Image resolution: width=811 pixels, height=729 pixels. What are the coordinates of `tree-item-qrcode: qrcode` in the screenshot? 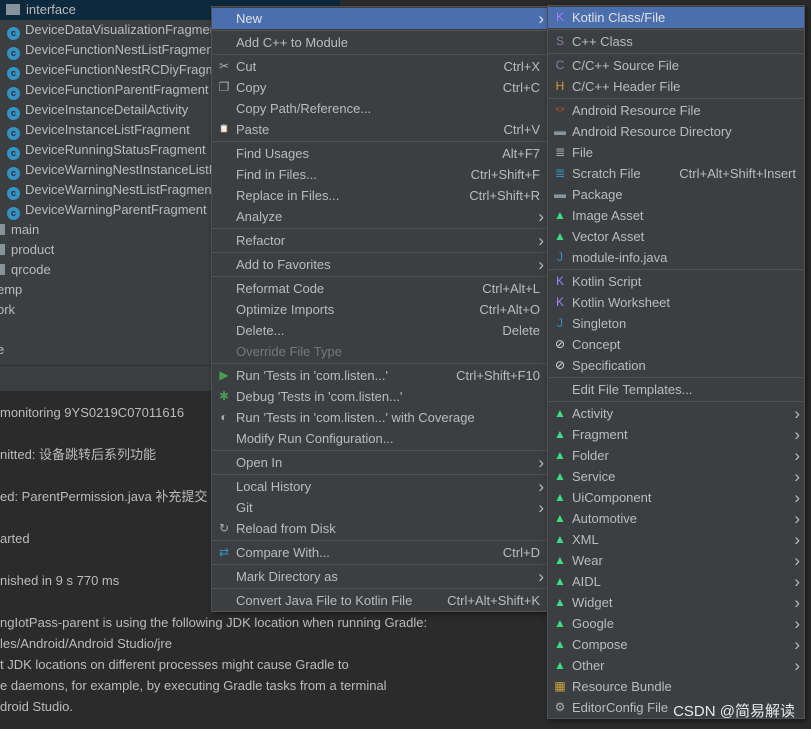 It's located at (25, 270).